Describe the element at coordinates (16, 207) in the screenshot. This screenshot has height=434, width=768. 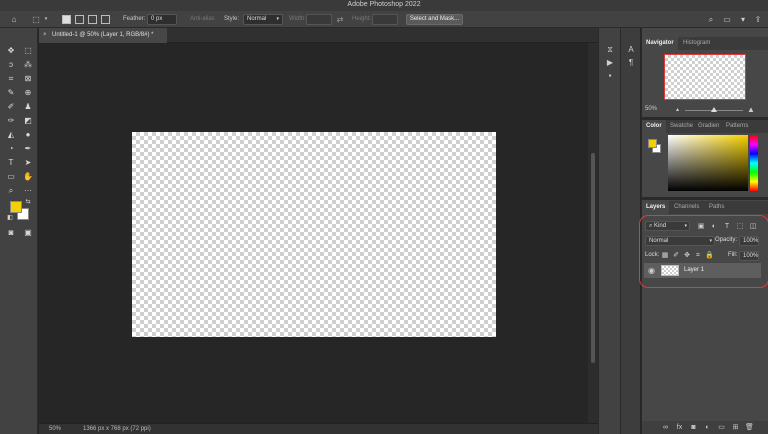
I see `foreground-color-swatch` at that location.